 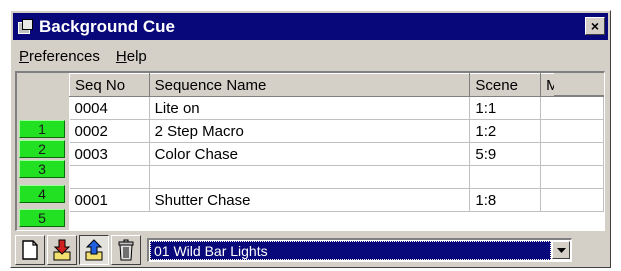 What do you see at coordinates (309, 85) in the screenshot?
I see `column-header-sequence-name: Sequence Name` at bounding box center [309, 85].